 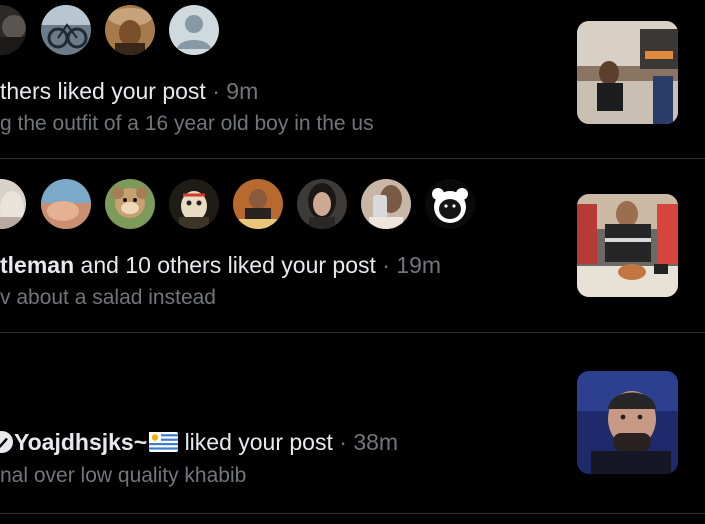 I want to click on notification-action-text: and 10 others liked your post, so click(x=228, y=265).